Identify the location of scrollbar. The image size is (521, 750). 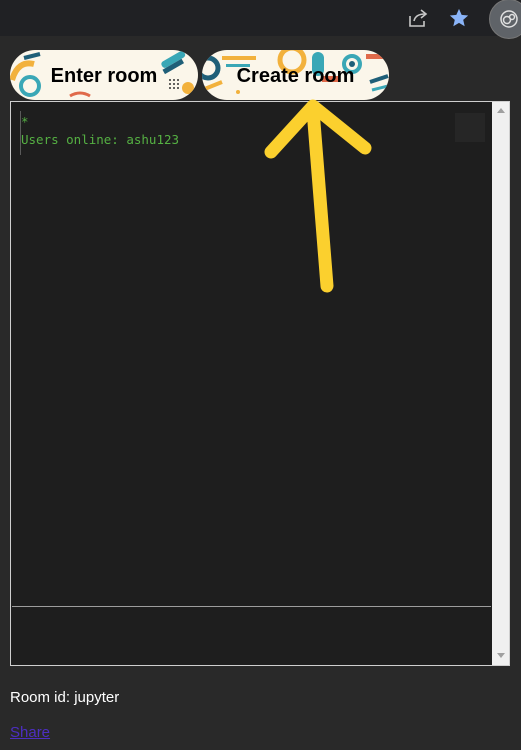
(501, 383).